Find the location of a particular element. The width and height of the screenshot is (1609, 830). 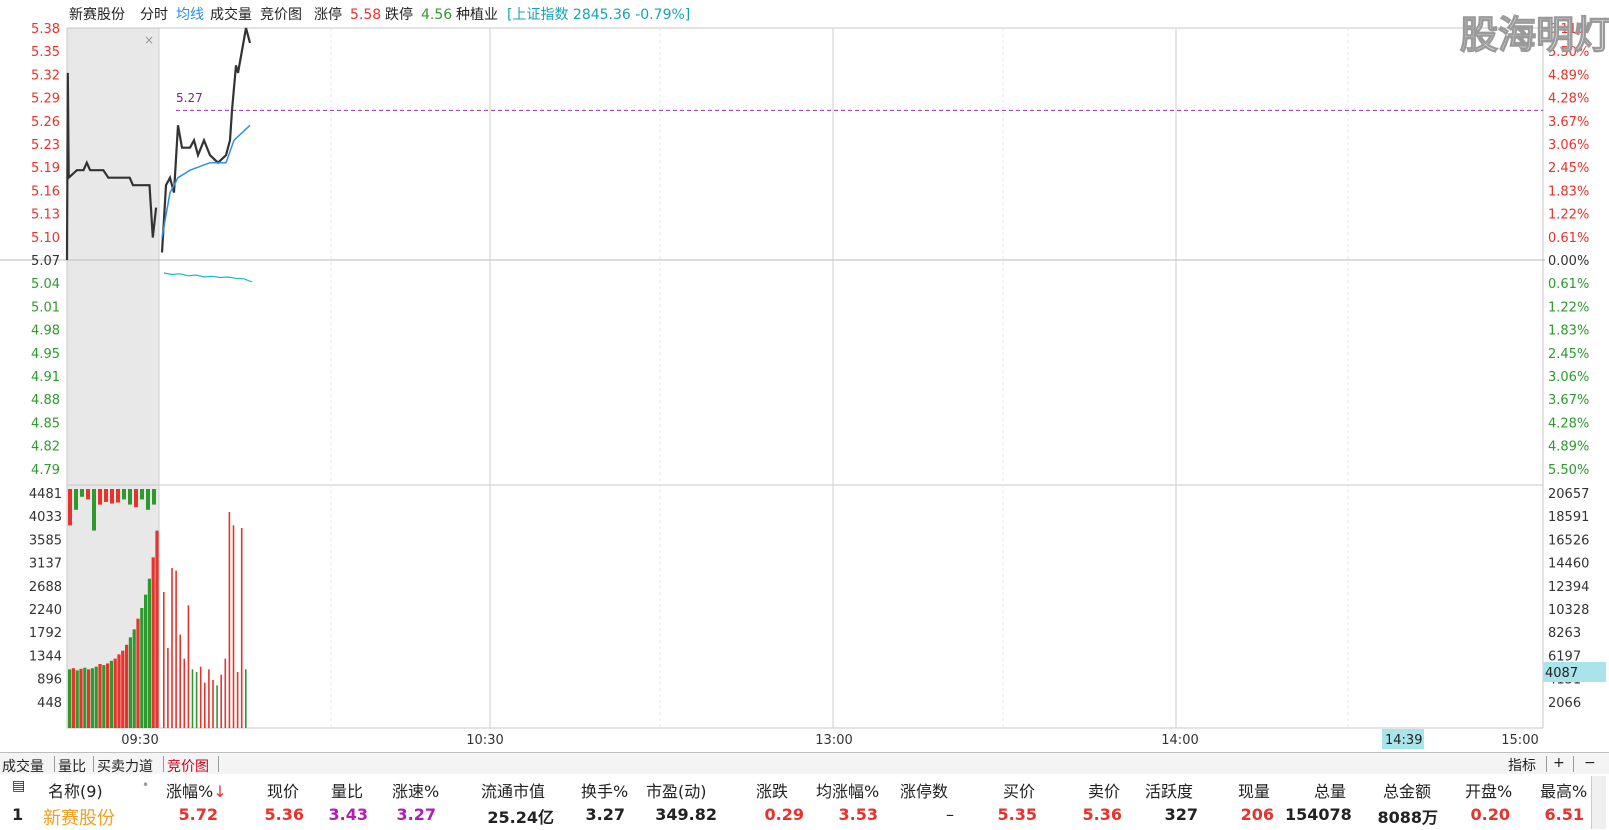

time-tick-label: 10:30 is located at coordinates (484, 740).